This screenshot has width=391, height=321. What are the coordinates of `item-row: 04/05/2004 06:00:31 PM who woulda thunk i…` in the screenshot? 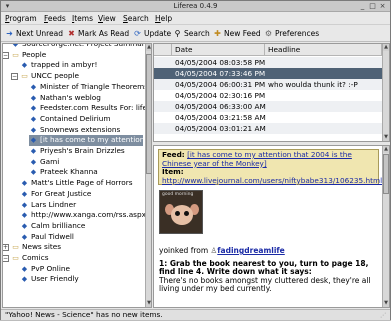 It's located at (268, 84).